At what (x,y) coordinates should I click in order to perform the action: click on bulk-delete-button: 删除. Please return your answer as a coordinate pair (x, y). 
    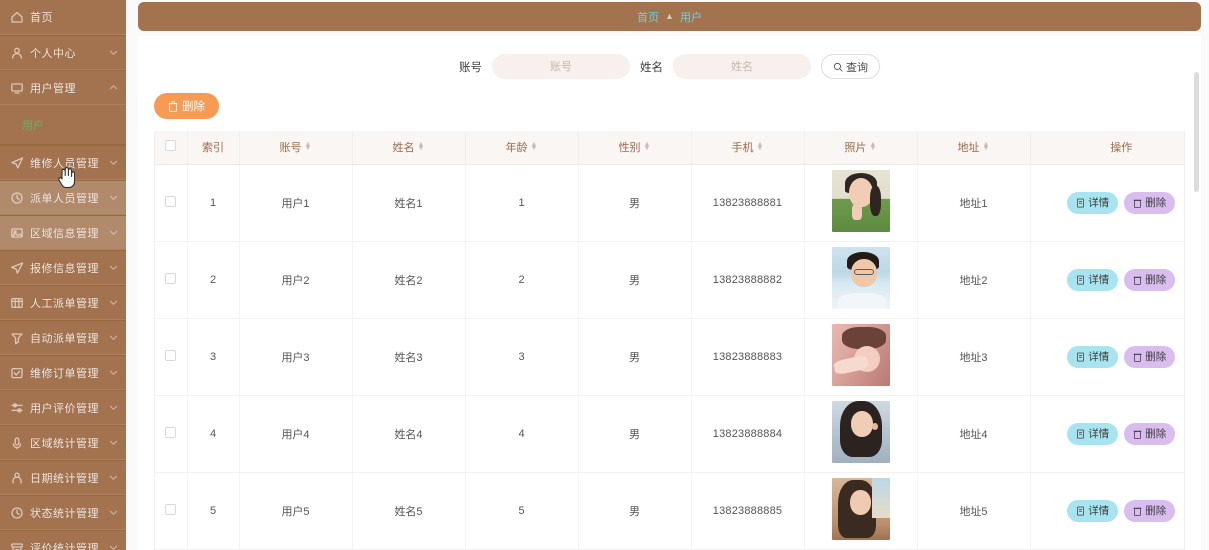
    Looking at the image, I should click on (186, 106).